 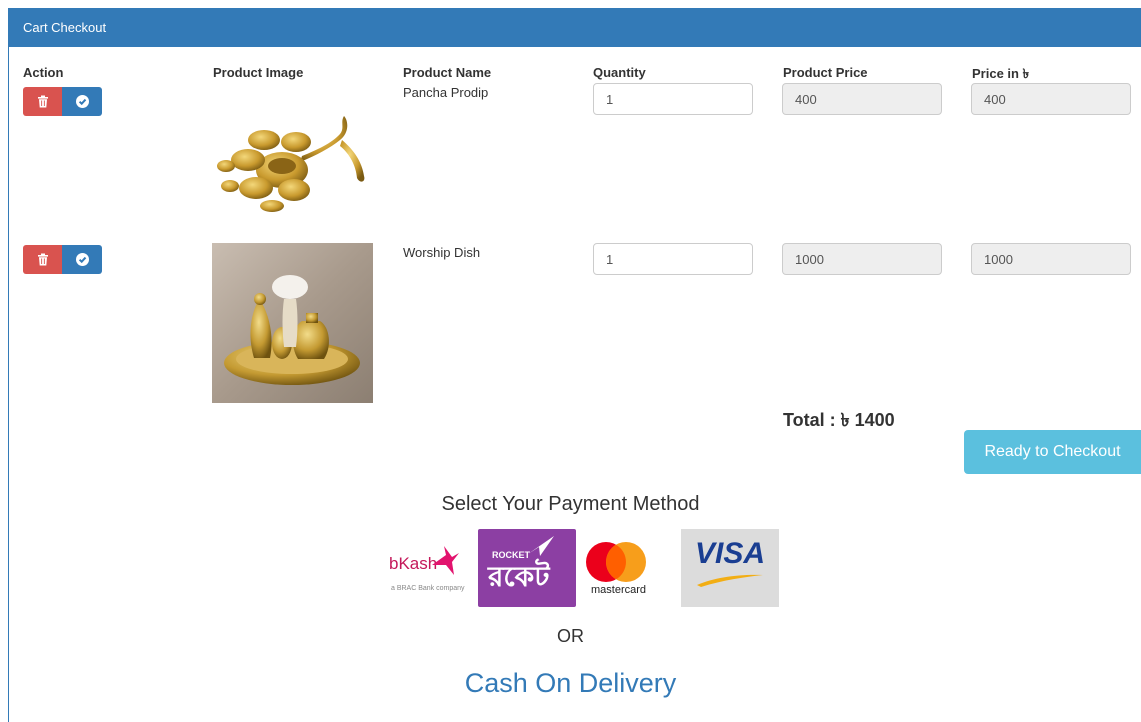 I want to click on col-header-quantity: Quantity, so click(x=619, y=72).